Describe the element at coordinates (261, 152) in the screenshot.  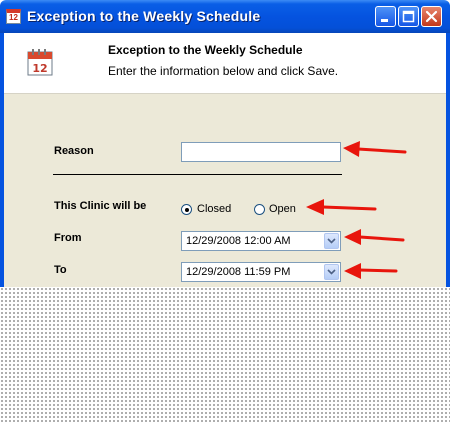
I see `reason-input` at that location.